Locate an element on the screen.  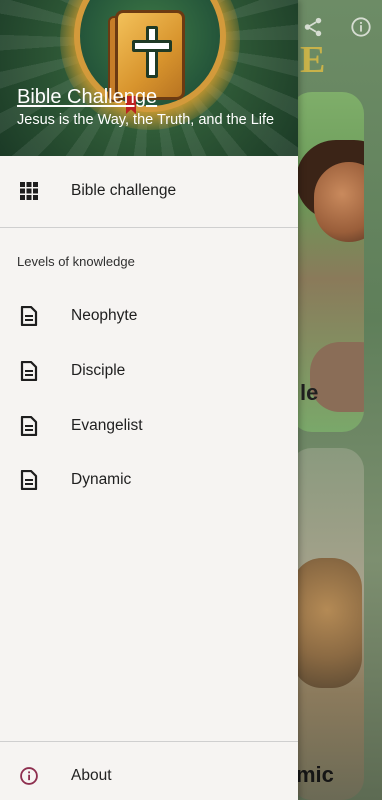
menu-item-about: About is located at coordinates (149, 774).